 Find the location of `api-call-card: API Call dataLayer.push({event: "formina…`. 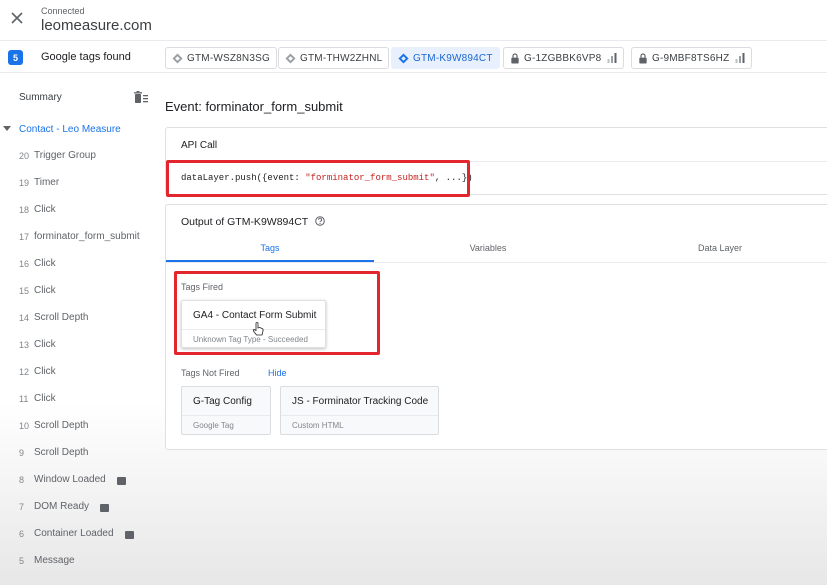

api-call-card: API Call dataLayer.push({event: "formina… is located at coordinates (496, 161).